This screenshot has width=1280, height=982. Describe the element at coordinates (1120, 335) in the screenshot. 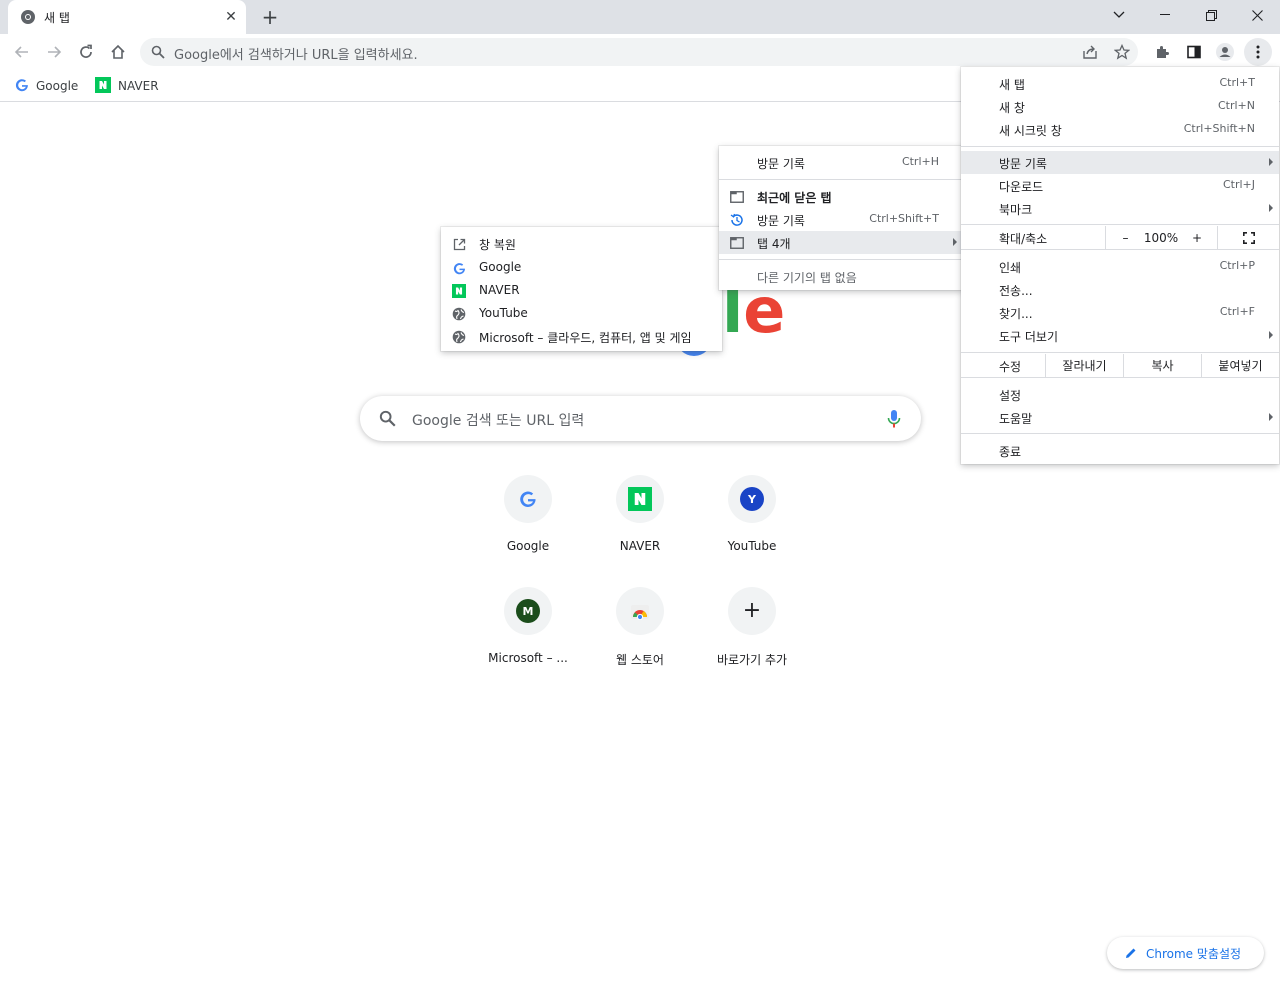

I see `menu-item-more-tools: 도구 더보기` at that location.